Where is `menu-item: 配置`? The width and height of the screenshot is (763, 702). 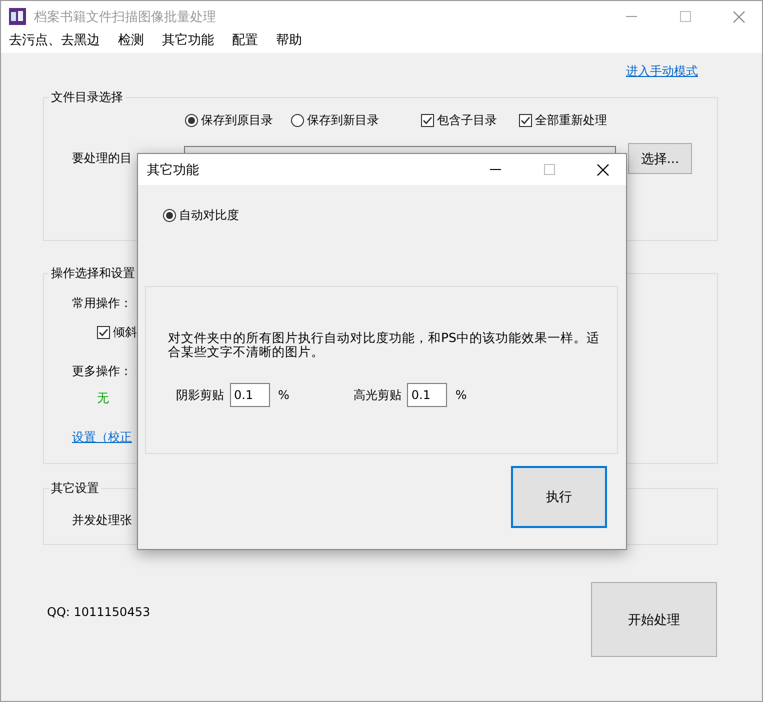
menu-item: 配置 is located at coordinates (245, 40).